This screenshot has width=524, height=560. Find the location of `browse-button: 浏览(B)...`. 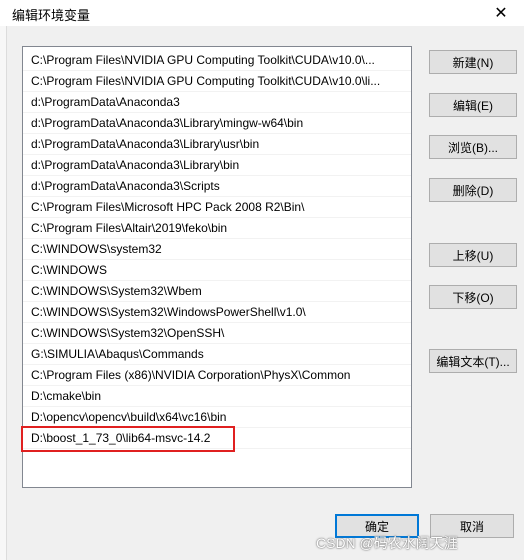

browse-button: 浏览(B)... is located at coordinates (473, 147).